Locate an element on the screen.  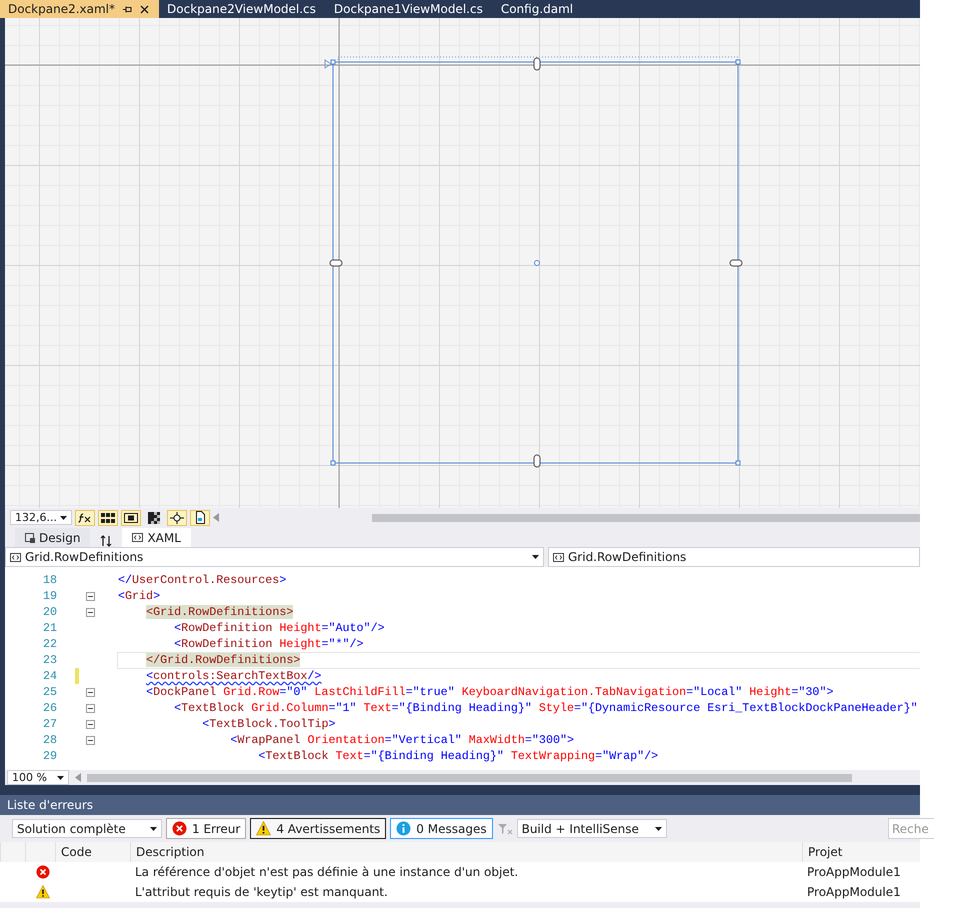
line-number: 26 is located at coordinates (49, 708).